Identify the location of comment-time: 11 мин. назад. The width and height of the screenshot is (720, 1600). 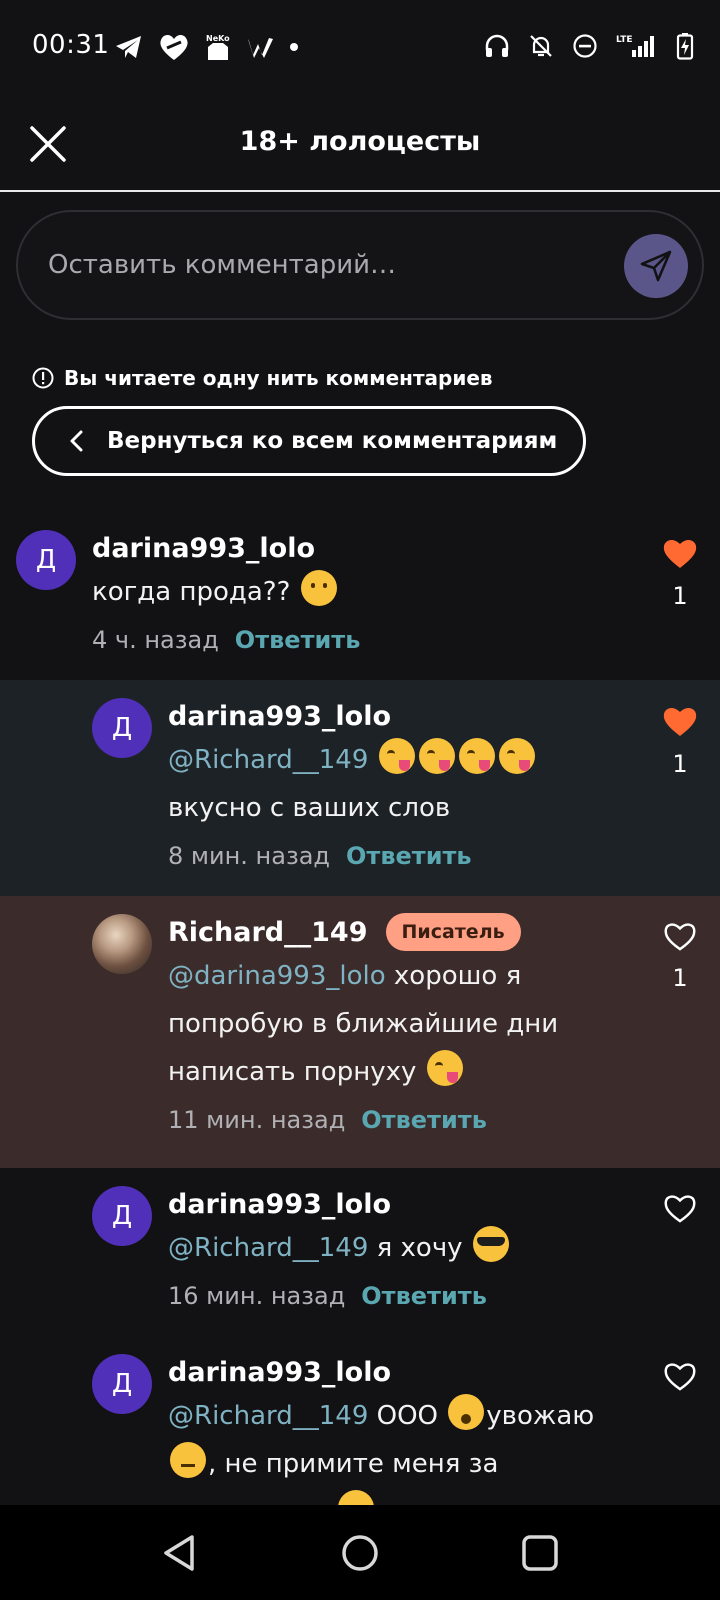
(257, 1120).